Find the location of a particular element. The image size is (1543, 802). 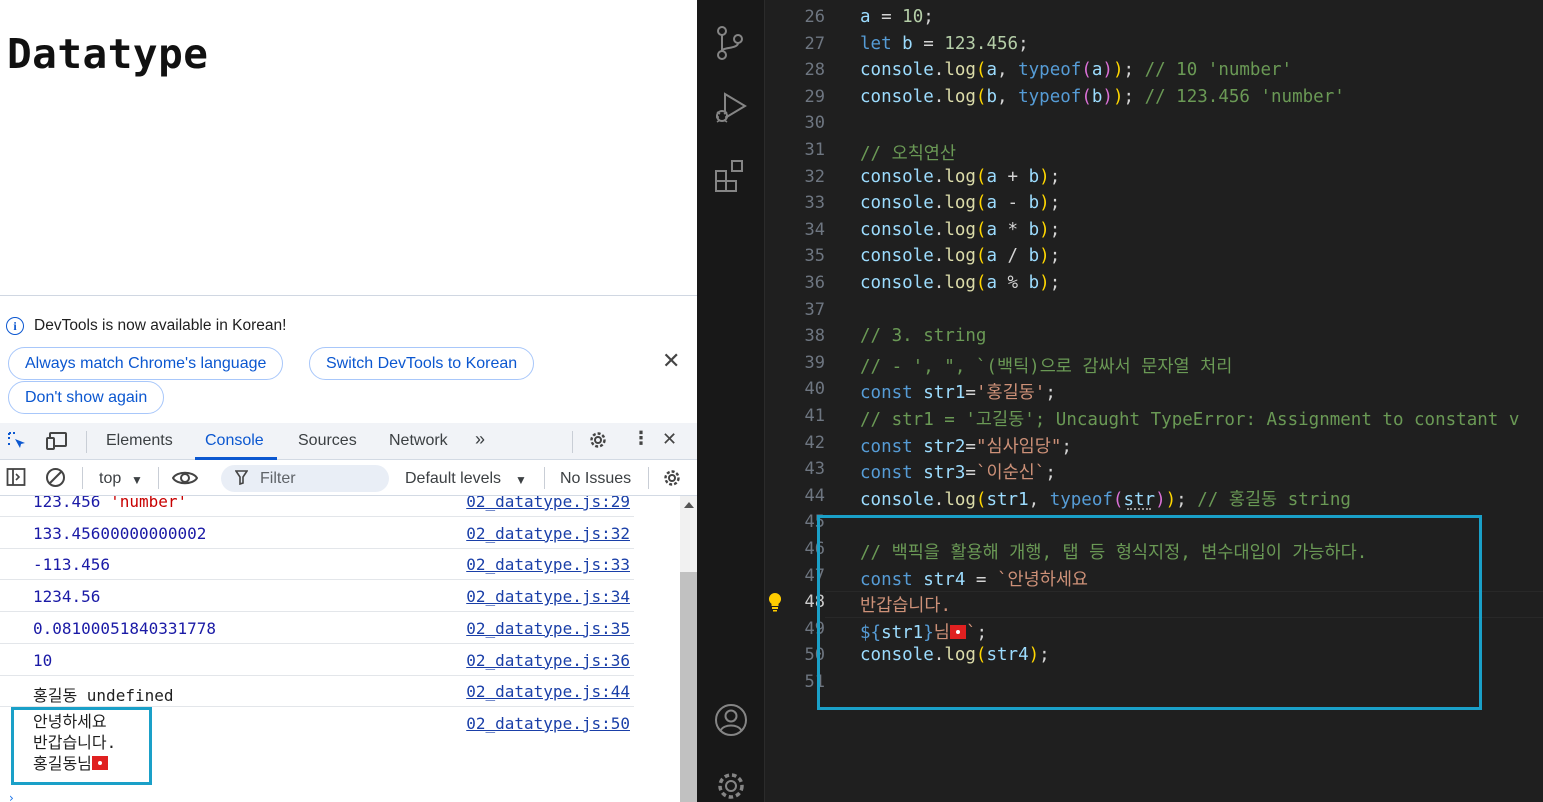

line-number: 26 is located at coordinates (814, 17).